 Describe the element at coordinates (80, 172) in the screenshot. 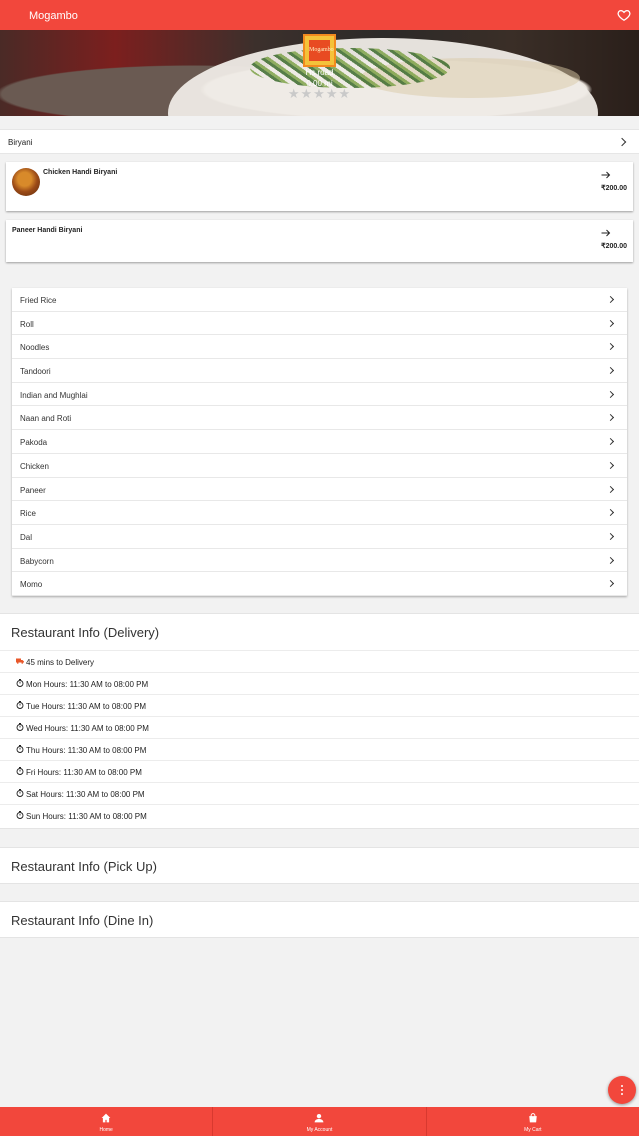

I see `dish-name: Chicken Handi Biryani` at that location.